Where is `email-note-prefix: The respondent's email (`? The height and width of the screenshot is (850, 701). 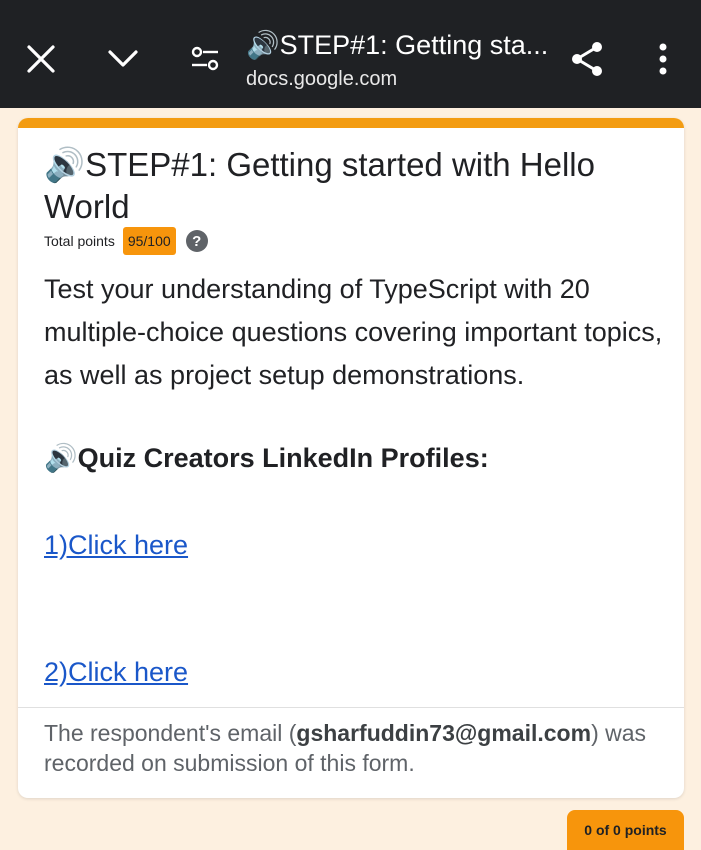
email-note-prefix: The respondent's email ( is located at coordinates (170, 733).